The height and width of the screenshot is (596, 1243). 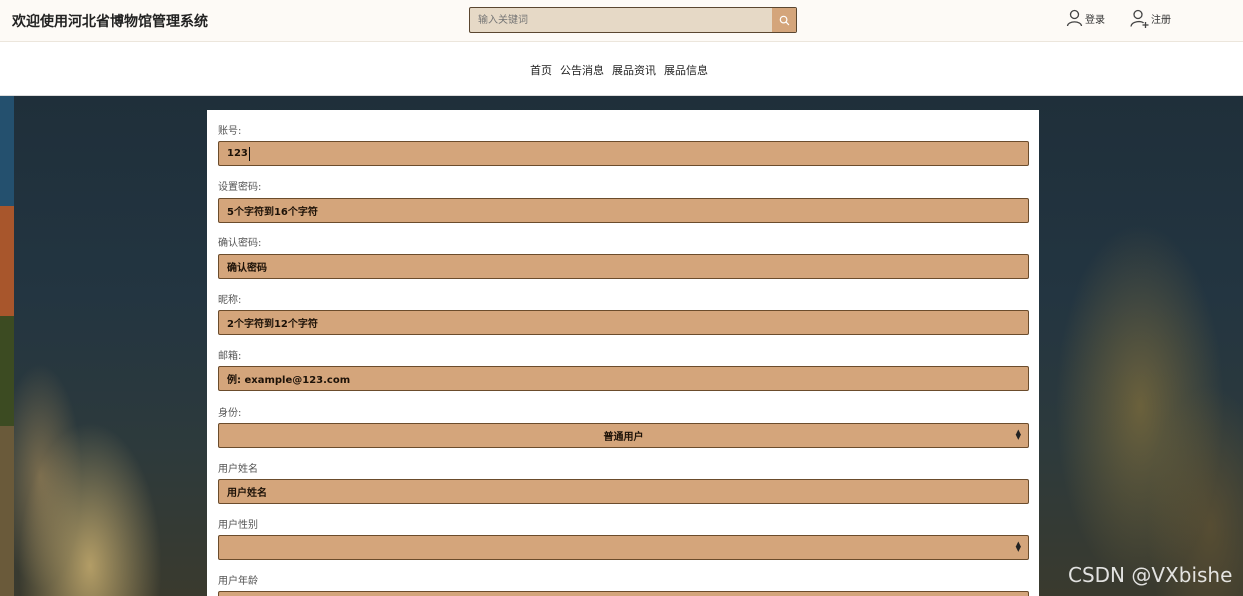 What do you see at coordinates (1150, 575) in the screenshot?
I see `watermark: CSDN @VXbishe` at bounding box center [1150, 575].